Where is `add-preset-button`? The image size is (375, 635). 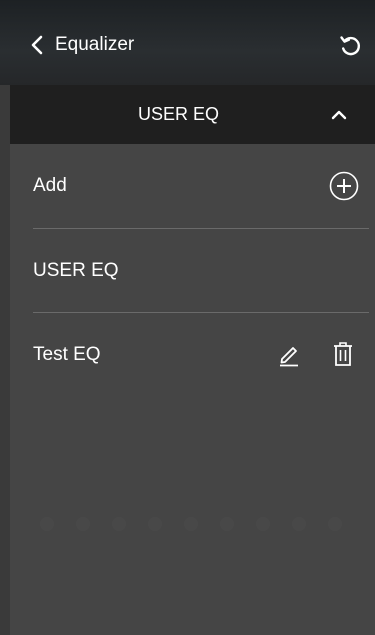
add-preset-button is located at coordinates (344, 186).